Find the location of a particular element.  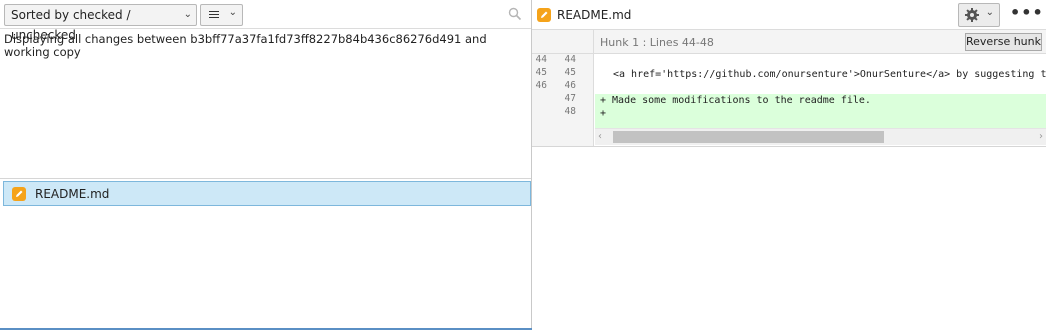

chevron-right-icon: › is located at coordinates (1041, 136).